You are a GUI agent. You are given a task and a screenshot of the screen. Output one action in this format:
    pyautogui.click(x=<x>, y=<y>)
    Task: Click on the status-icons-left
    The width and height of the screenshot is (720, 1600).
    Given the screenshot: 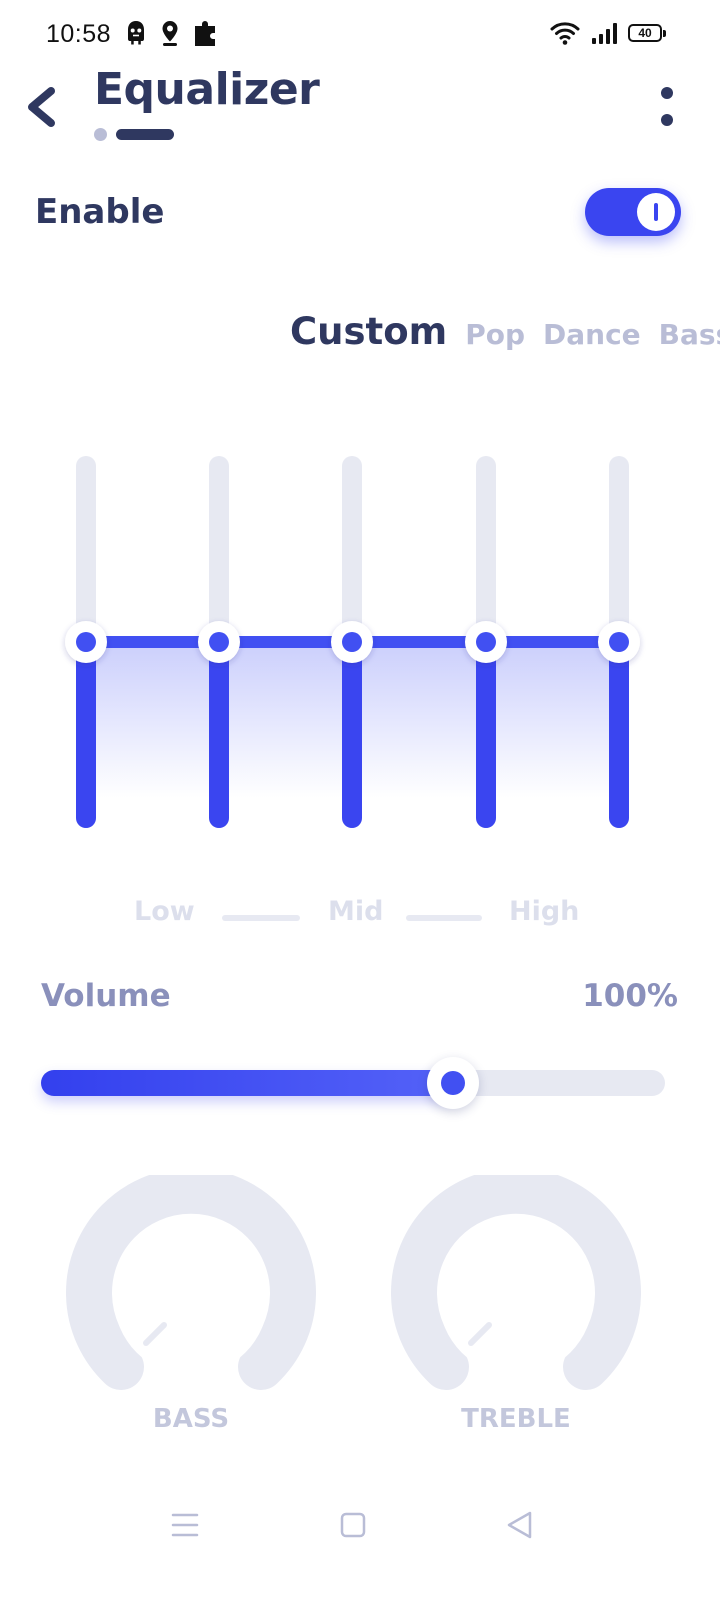 What is the action you would take?
    pyautogui.click(x=172, y=33)
    